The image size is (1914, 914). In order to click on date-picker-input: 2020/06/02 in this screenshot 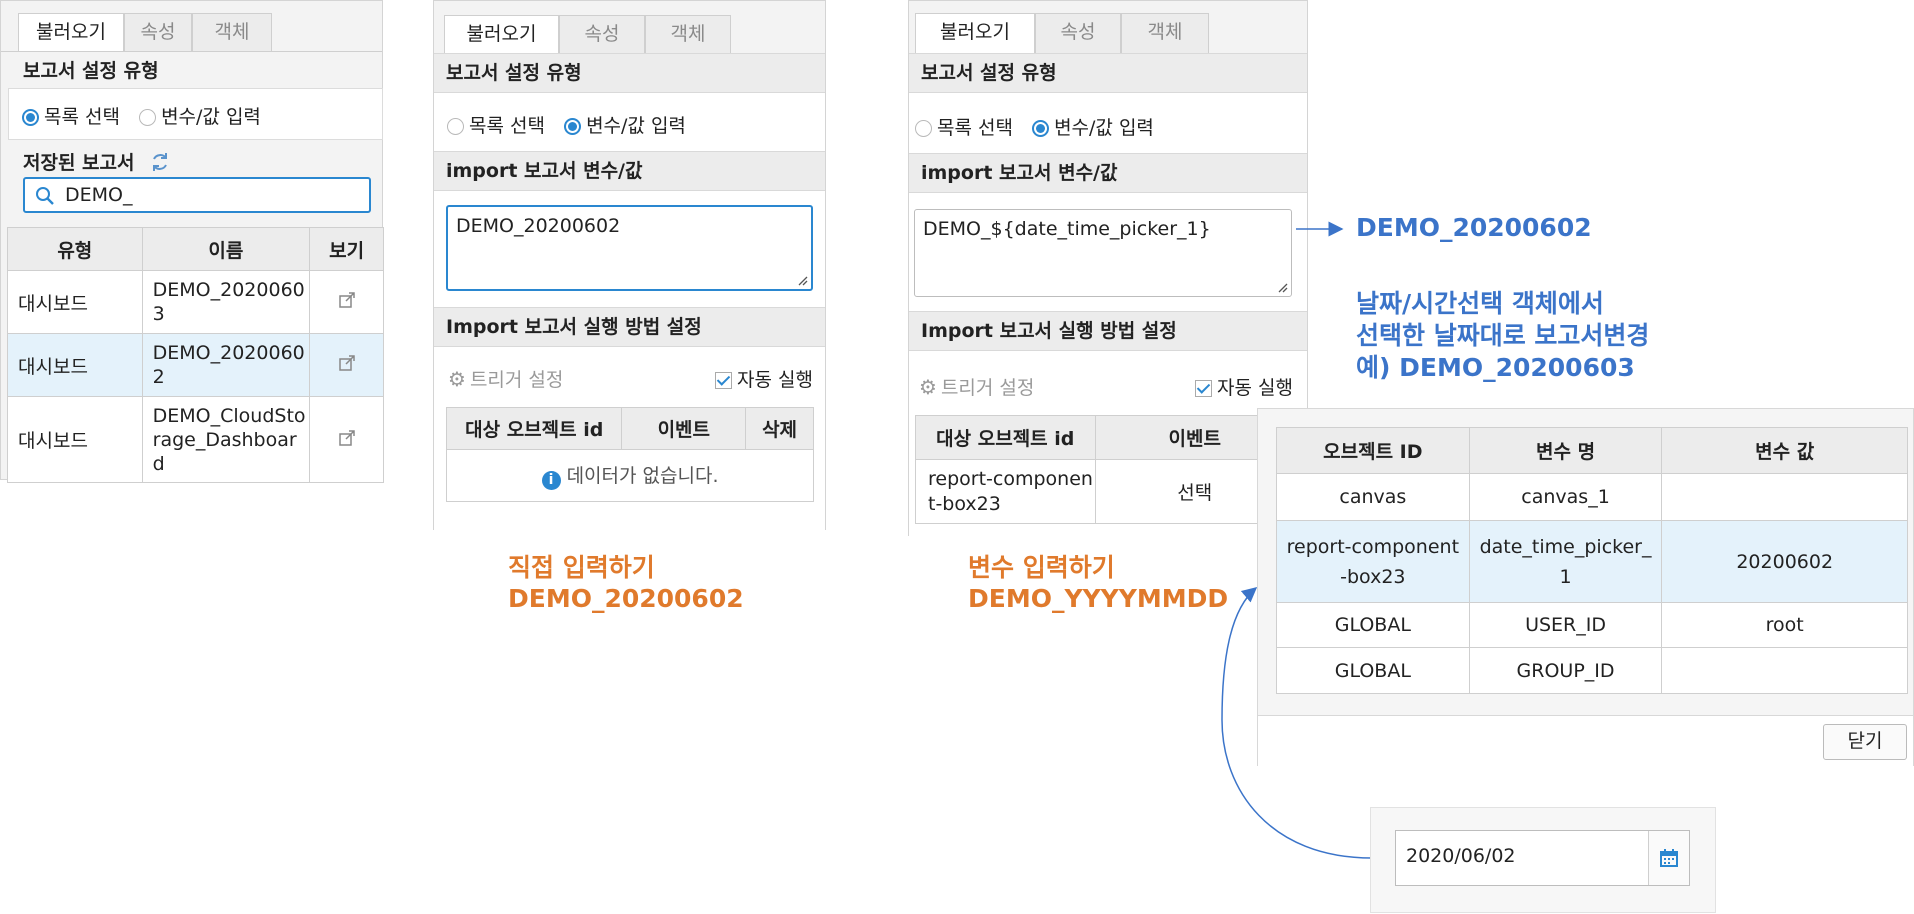, I will do `click(1542, 858)`.